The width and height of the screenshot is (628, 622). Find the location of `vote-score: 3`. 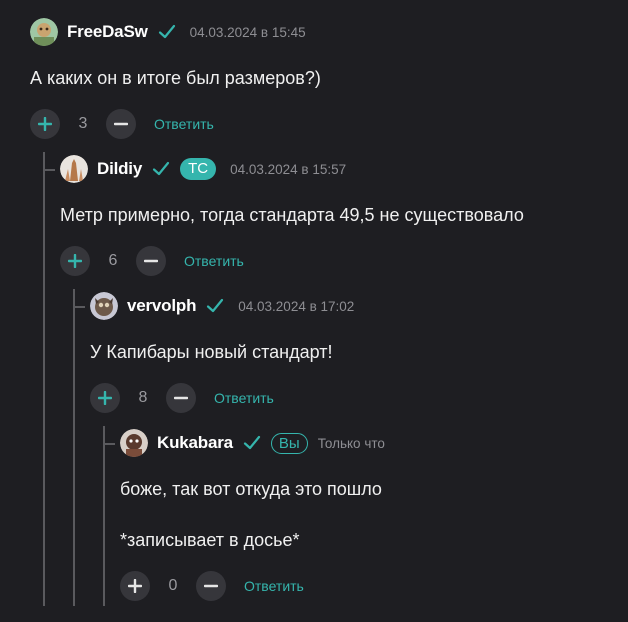

vote-score: 3 is located at coordinates (83, 123).